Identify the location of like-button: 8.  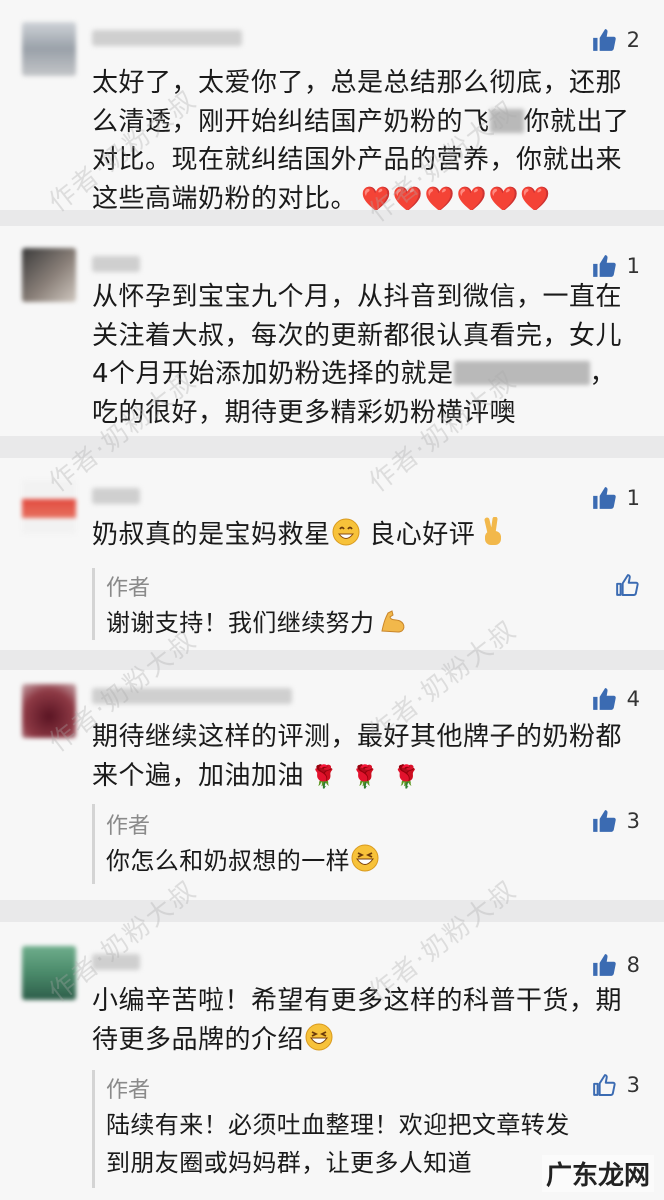
(615, 965).